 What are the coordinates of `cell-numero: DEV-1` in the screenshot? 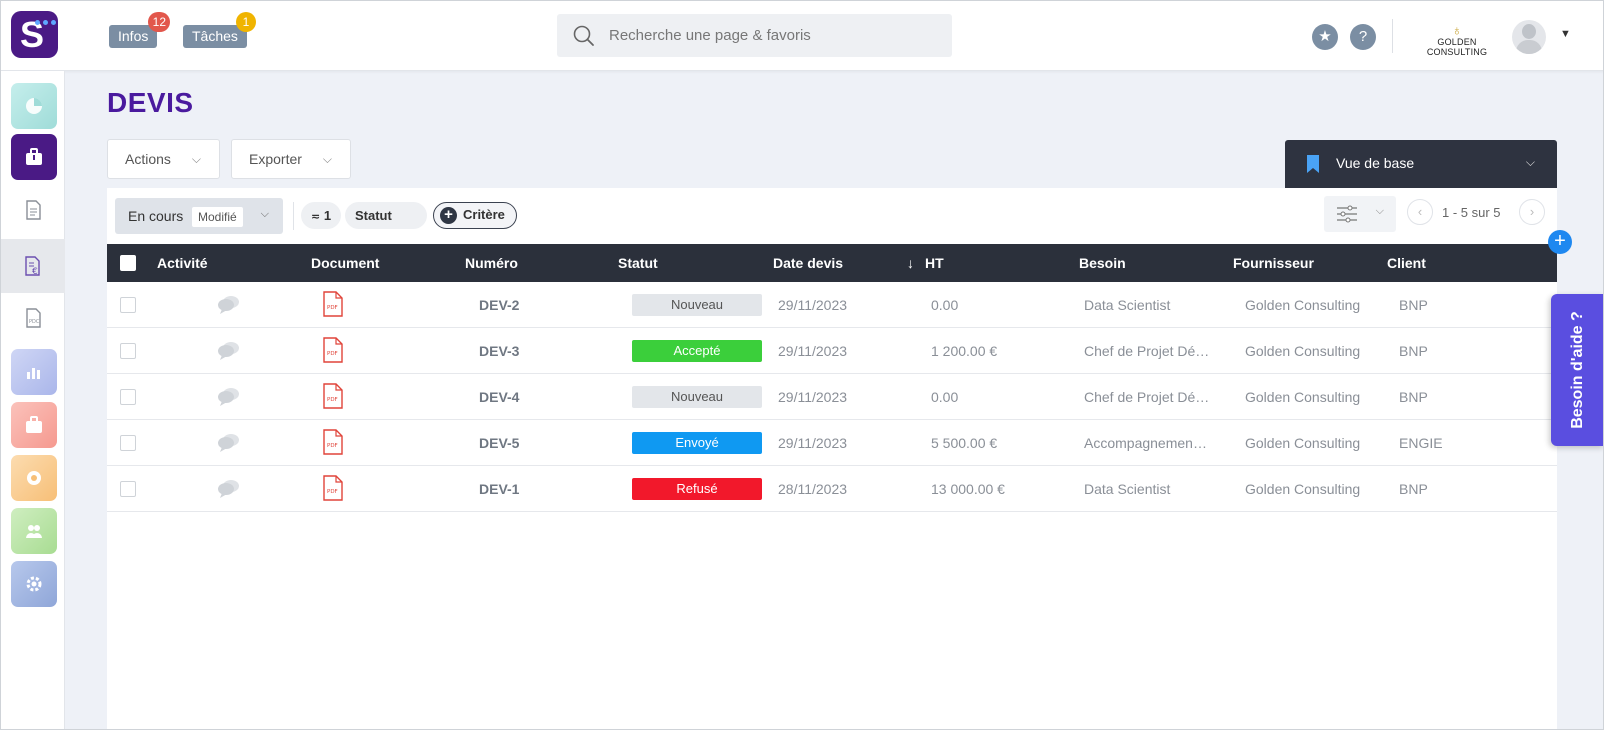 It's located at (499, 489).